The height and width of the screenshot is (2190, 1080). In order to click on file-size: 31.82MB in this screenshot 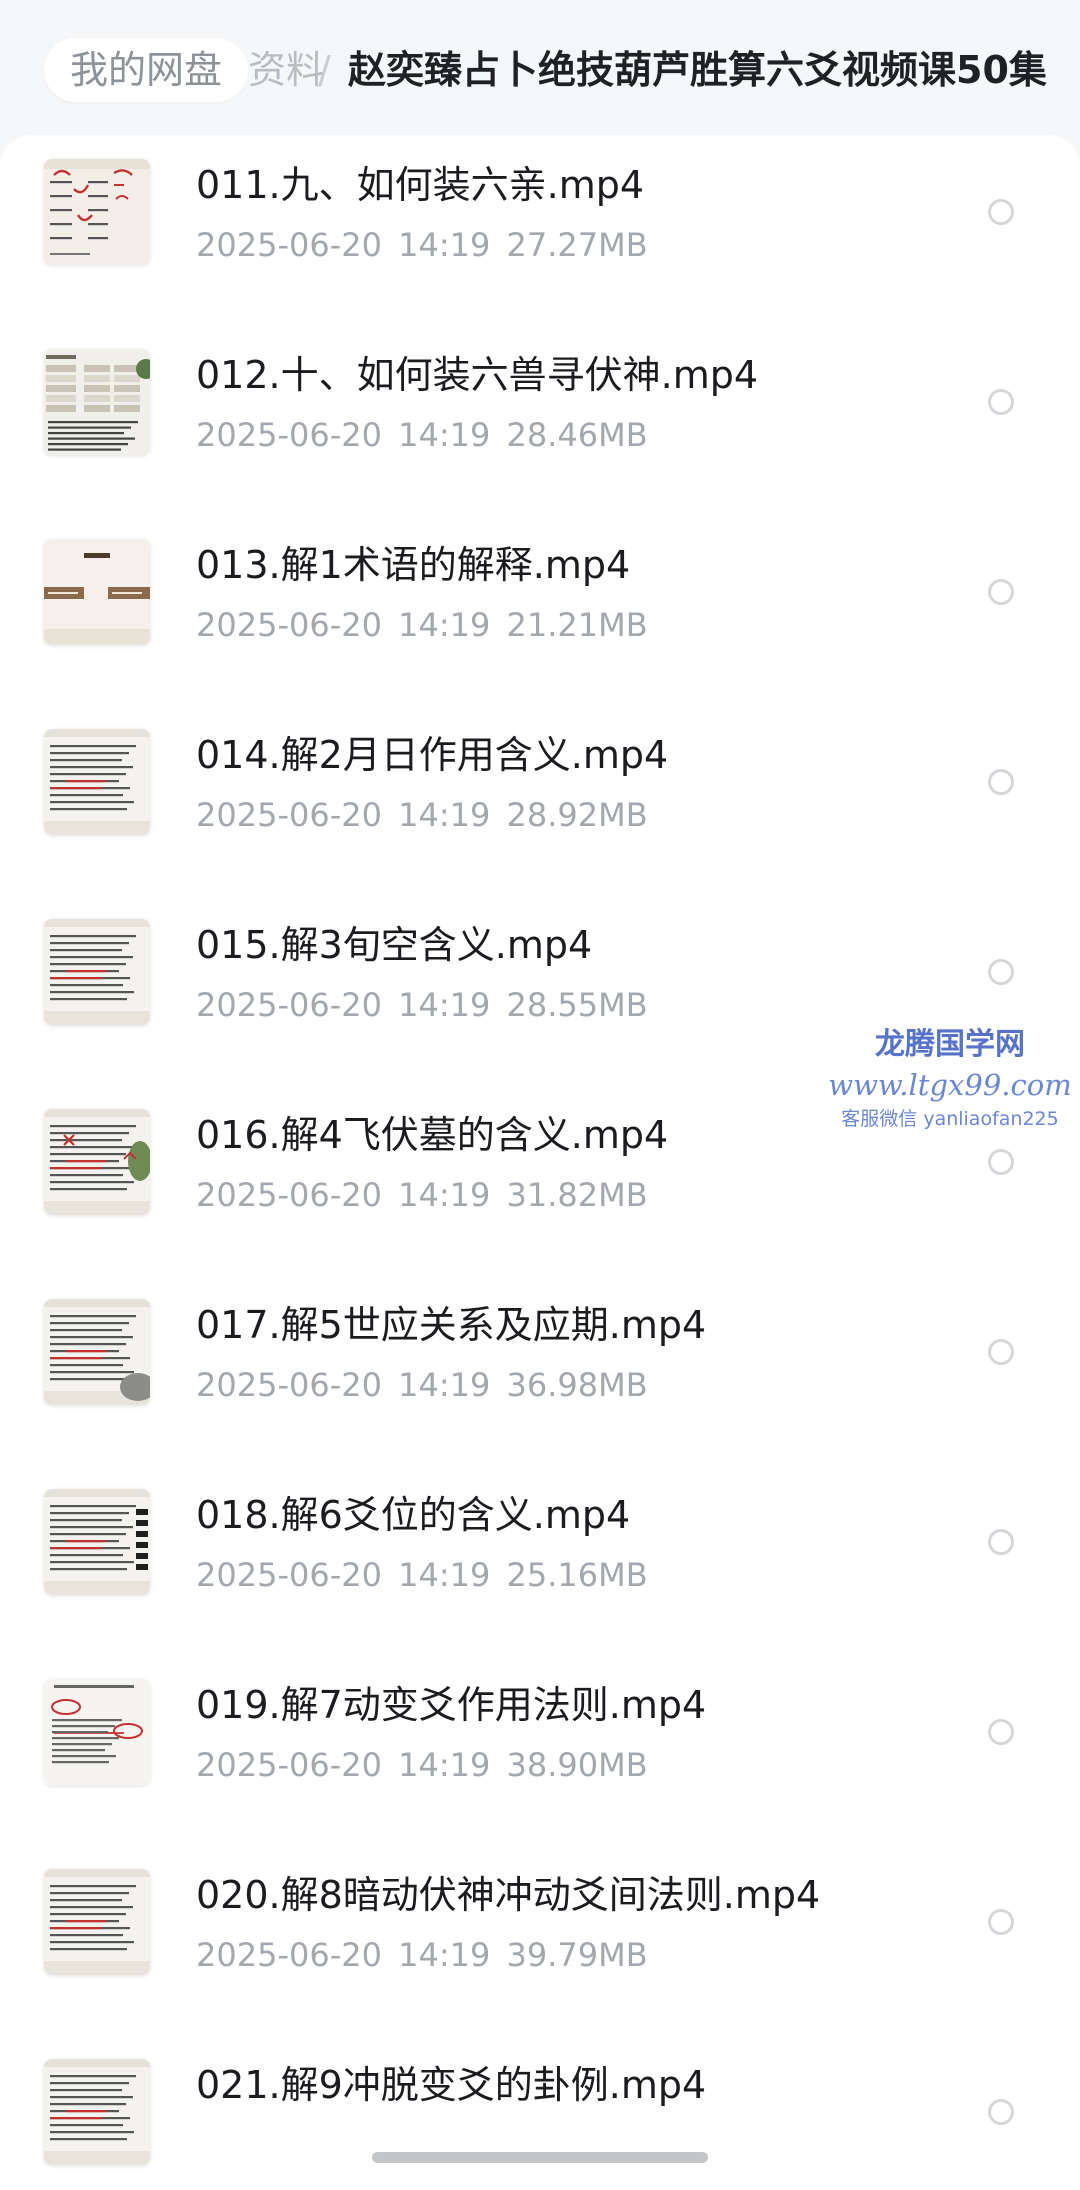, I will do `click(577, 1195)`.